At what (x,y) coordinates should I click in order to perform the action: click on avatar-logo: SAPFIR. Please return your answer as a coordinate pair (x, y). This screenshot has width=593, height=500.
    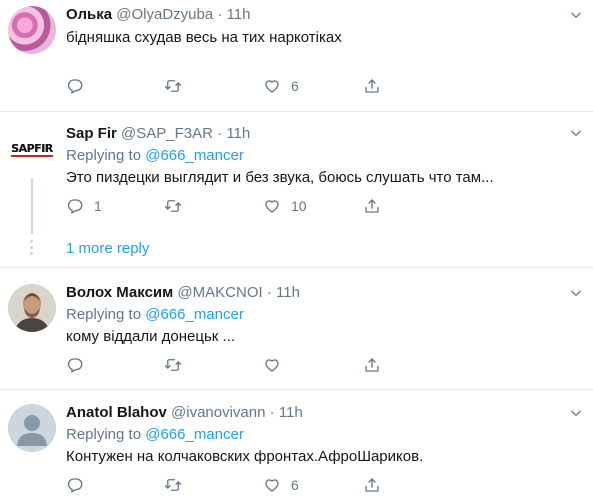
    Looking at the image, I should click on (32, 149).